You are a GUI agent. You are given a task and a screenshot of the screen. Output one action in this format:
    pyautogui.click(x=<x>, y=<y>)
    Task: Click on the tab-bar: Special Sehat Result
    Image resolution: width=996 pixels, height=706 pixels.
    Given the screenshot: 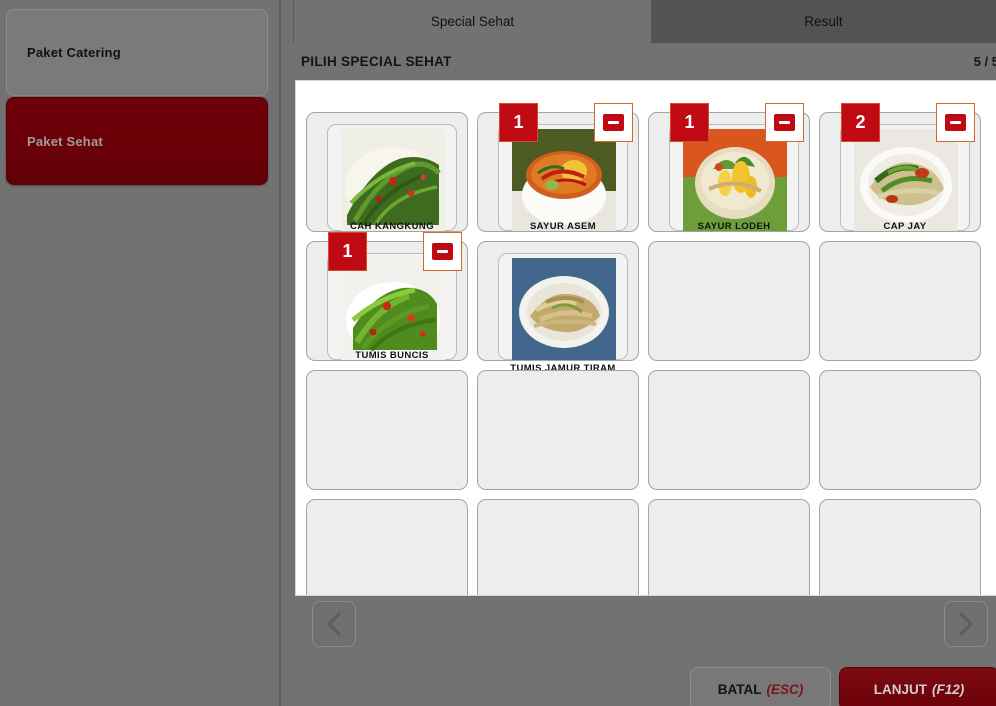 What is the action you would take?
    pyautogui.click(x=639, y=21)
    